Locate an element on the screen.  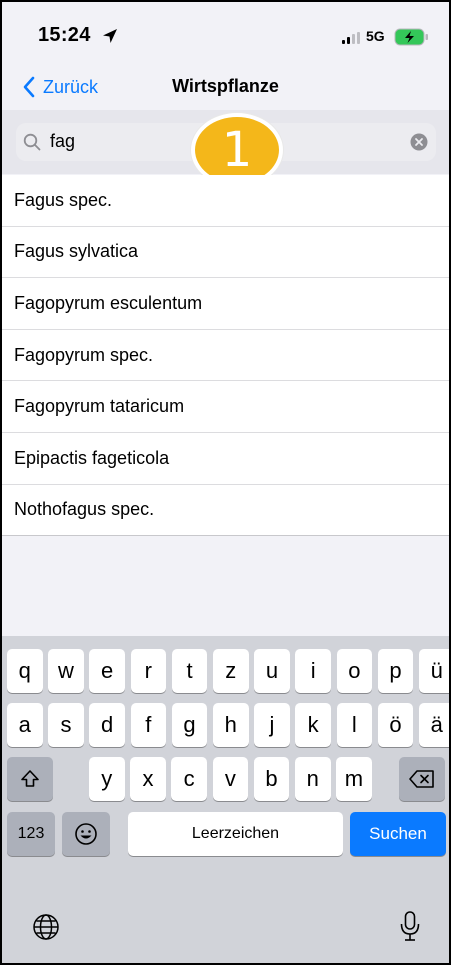
key-p: p is located at coordinates (395, 671).